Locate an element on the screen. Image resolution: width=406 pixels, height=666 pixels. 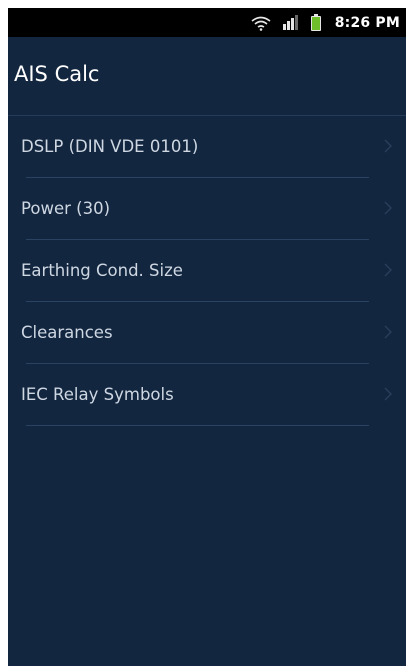
menu-item-label: DSLP (DIN VDE 0101) is located at coordinates (110, 146).